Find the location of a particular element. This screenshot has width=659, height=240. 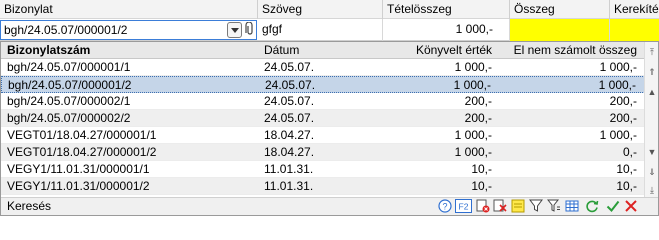

grid-header-konyvelt-ertek: Könyvelt érték is located at coordinates (454, 50).